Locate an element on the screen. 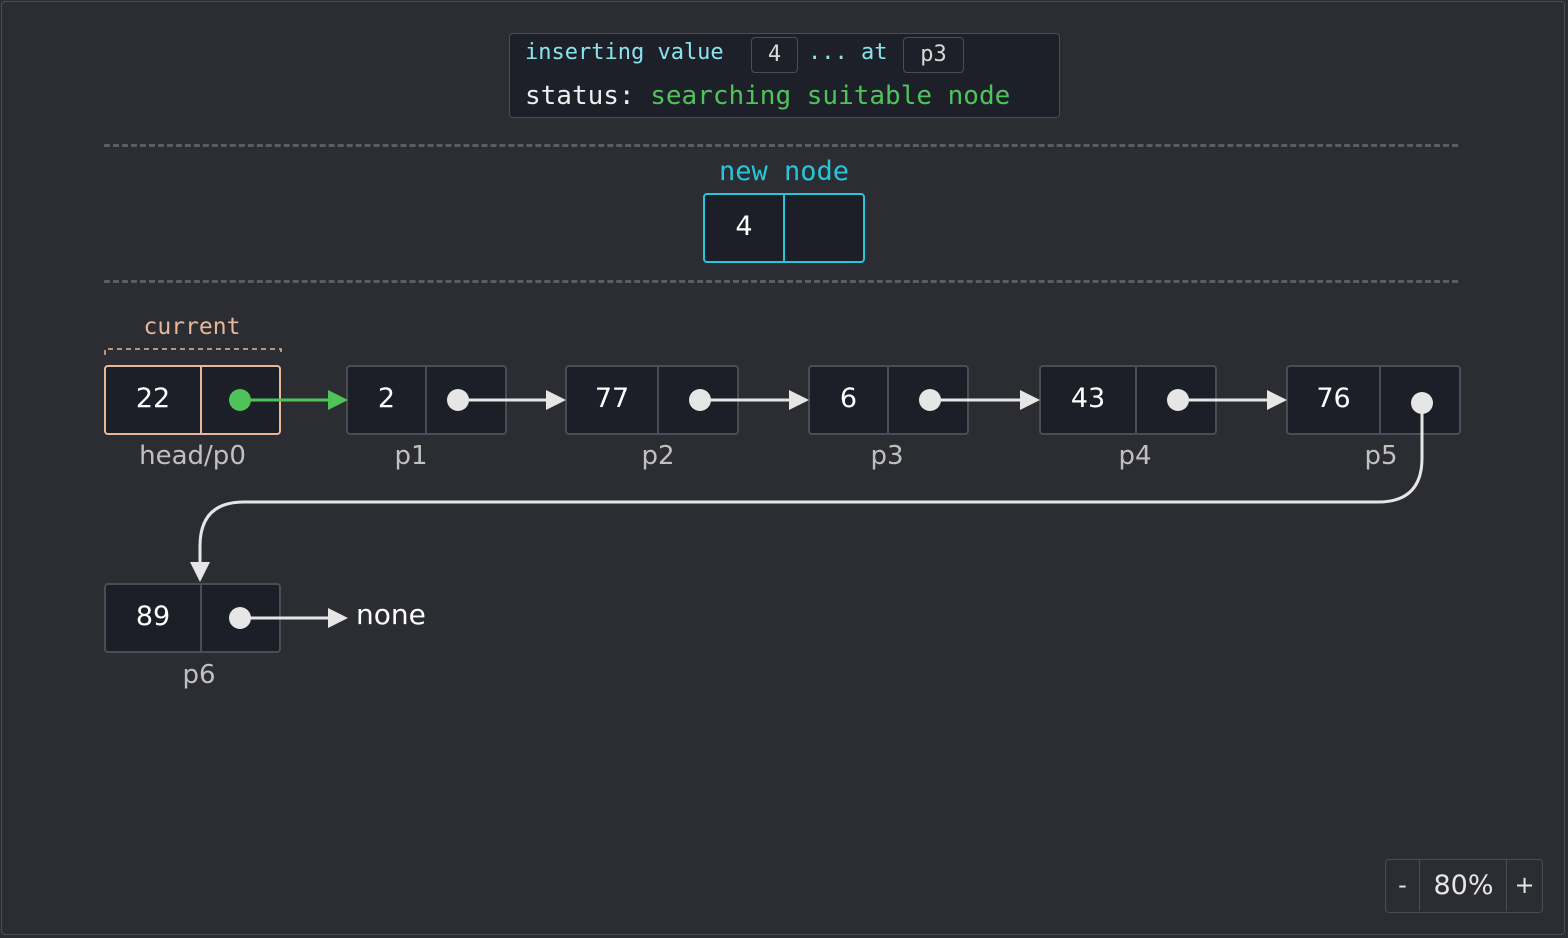  pointer-p1-to-p2 is located at coordinates (506, 400).